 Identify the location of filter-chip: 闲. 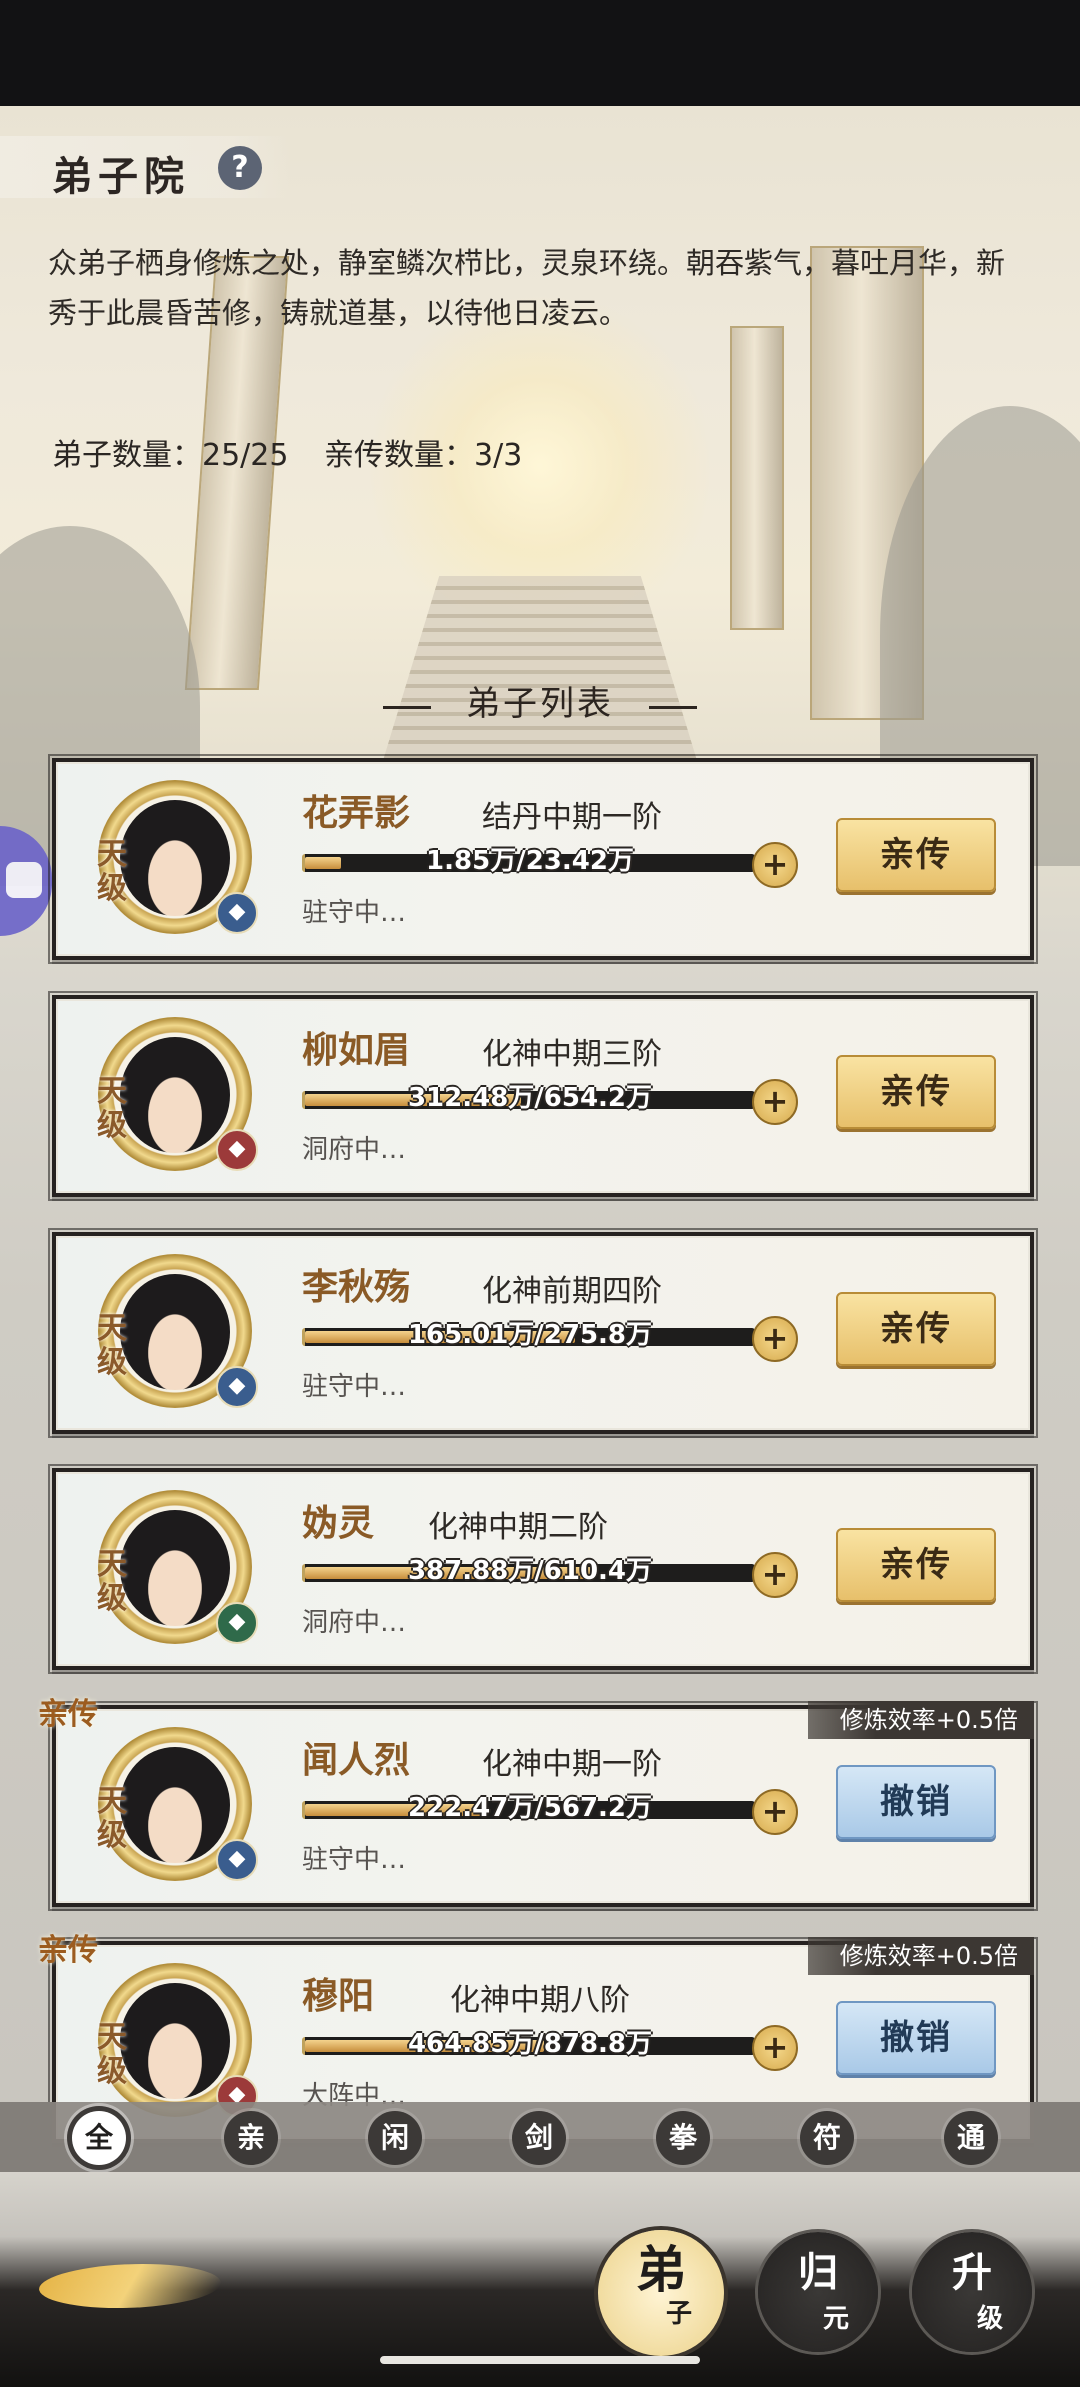
(395, 2138).